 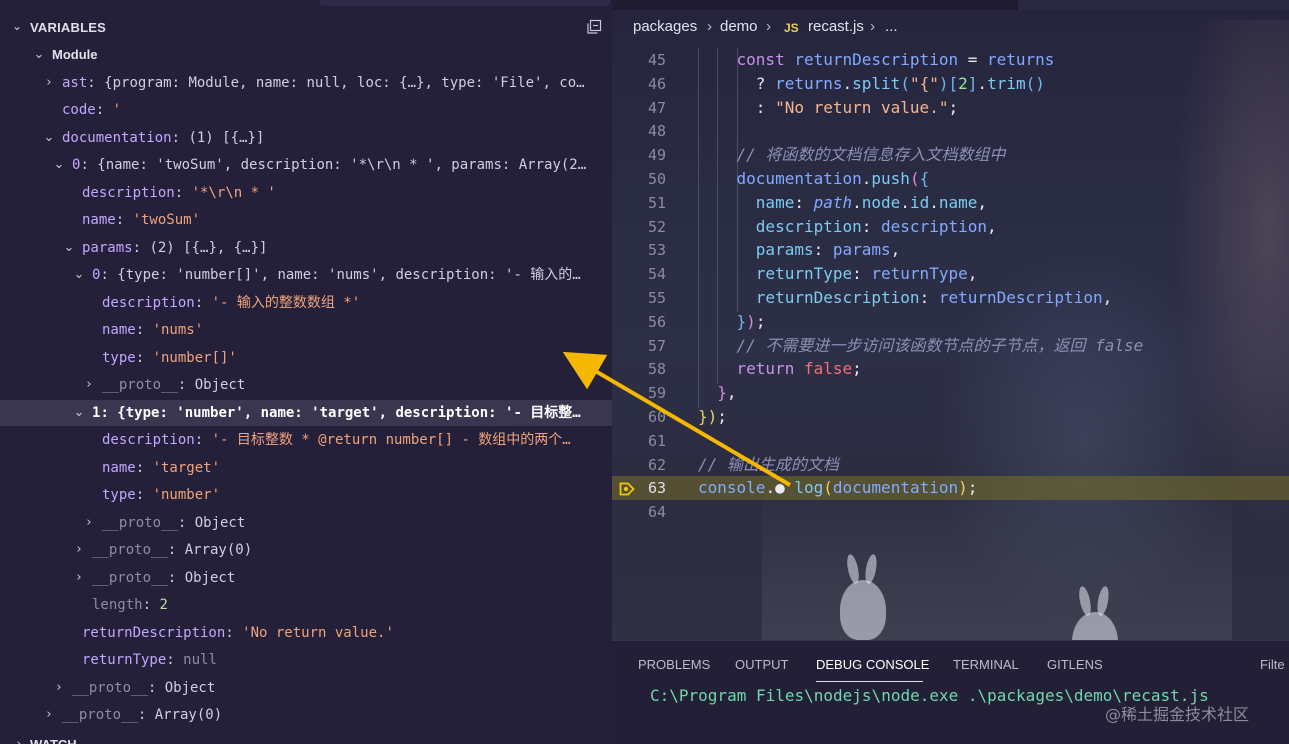 I want to click on code-line: 55 returnDescription: returnDescription,, so click(x=950, y=298).